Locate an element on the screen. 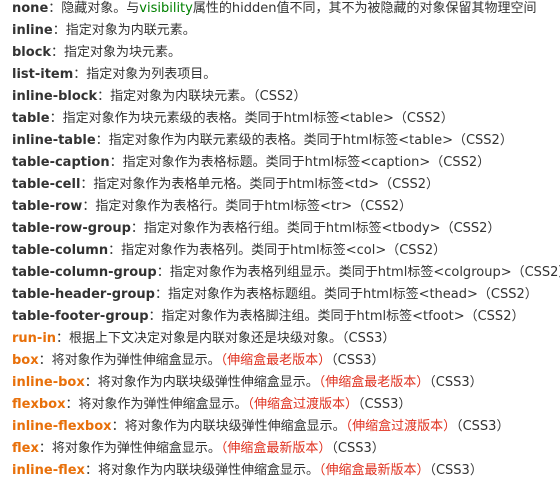  list-item-table-row: table-row：指定对象作为表格行。类同于html标签<tr>（CSS2） is located at coordinates (286, 207).